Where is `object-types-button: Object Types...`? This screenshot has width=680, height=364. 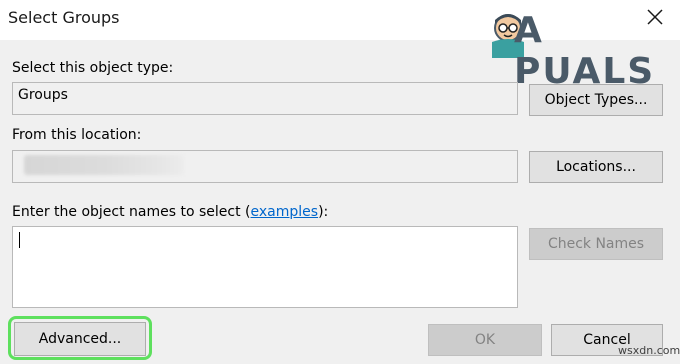
object-types-button: Object Types... is located at coordinates (596, 100).